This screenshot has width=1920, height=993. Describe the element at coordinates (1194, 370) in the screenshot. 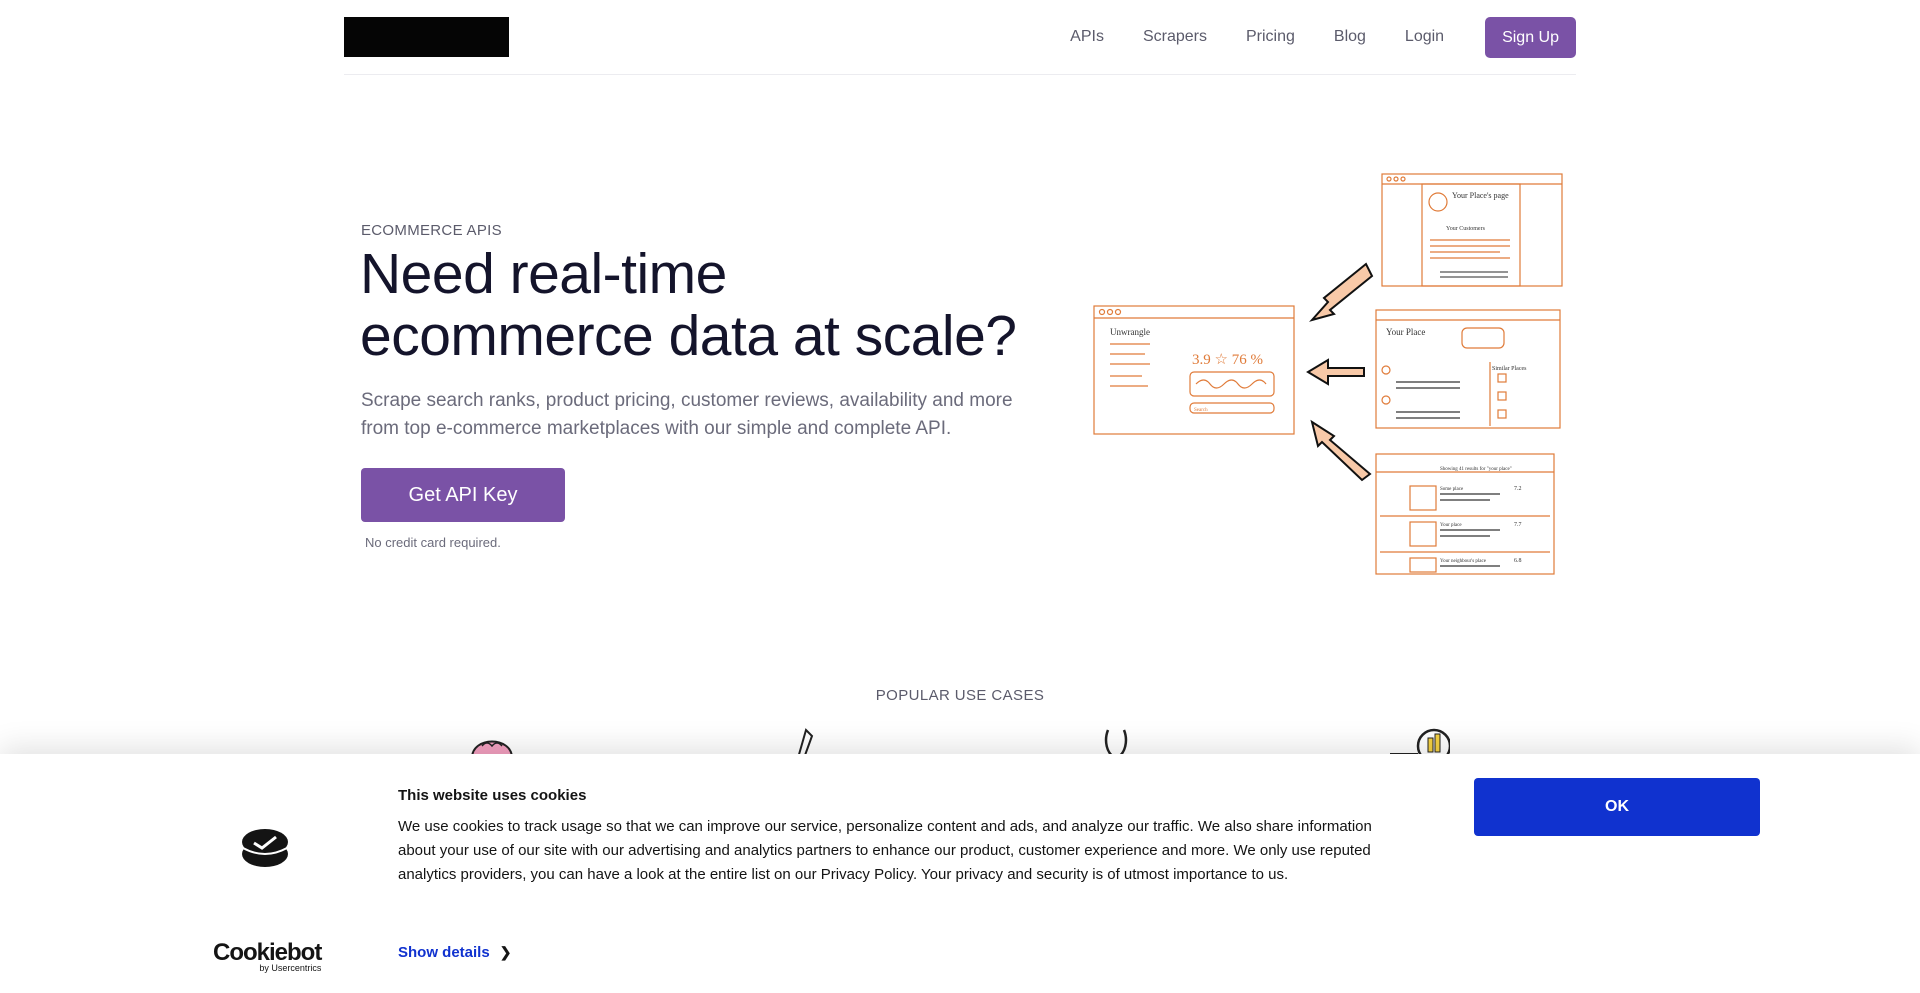

I see `dashboard-sketch` at that location.